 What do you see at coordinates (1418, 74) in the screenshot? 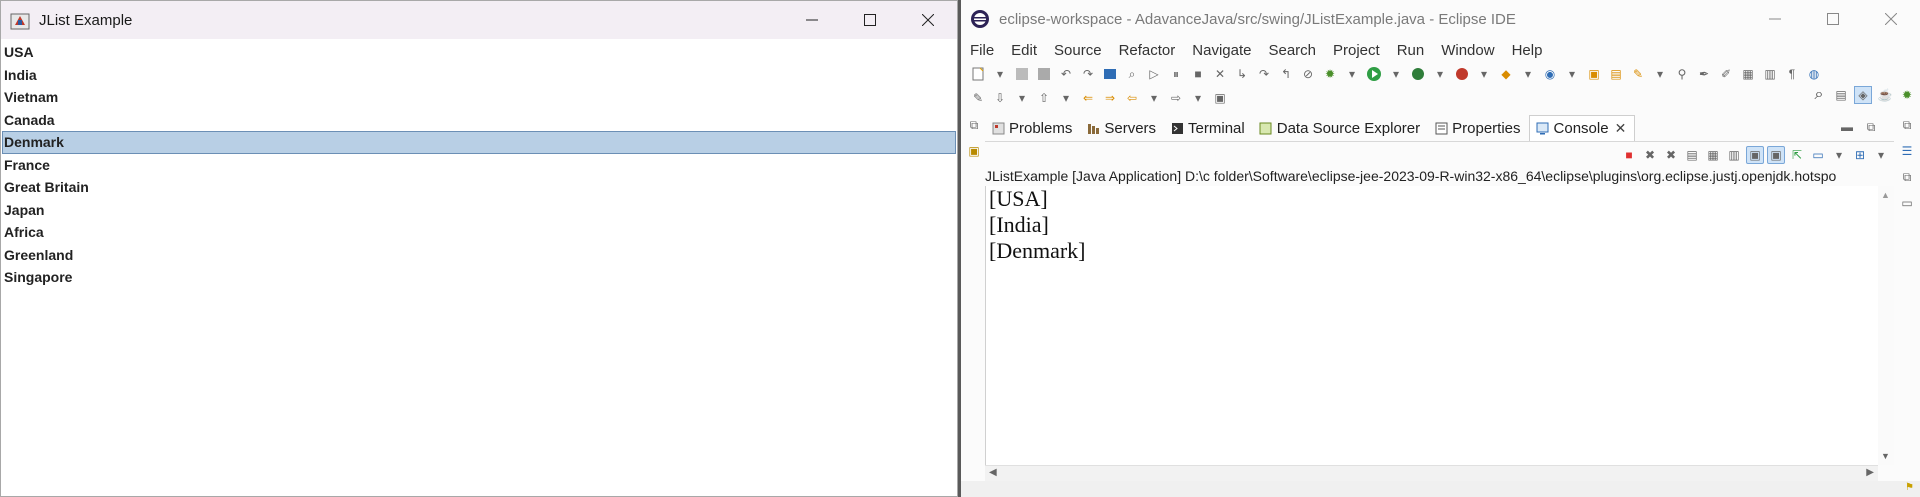
I see `coverage-icon` at bounding box center [1418, 74].